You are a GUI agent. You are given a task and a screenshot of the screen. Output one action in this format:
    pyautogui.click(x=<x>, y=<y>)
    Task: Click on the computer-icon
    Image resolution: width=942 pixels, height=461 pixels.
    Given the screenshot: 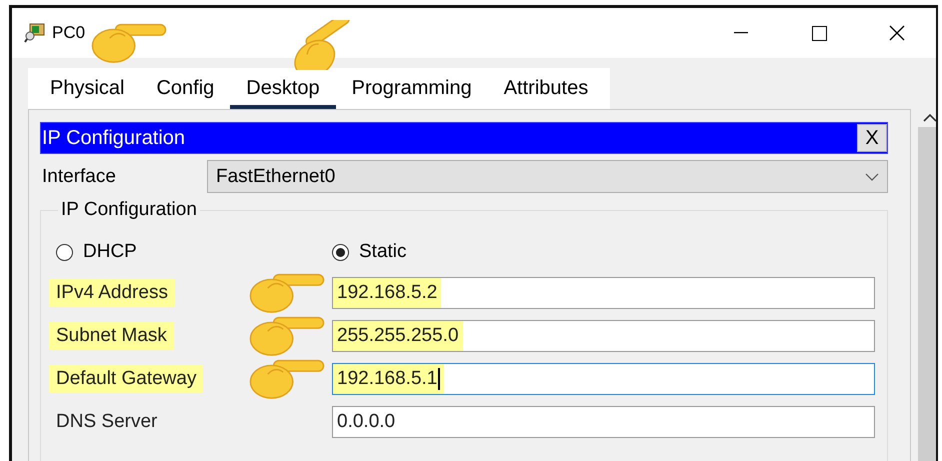 What is the action you would take?
    pyautogui.click(x=35, y=33)
    